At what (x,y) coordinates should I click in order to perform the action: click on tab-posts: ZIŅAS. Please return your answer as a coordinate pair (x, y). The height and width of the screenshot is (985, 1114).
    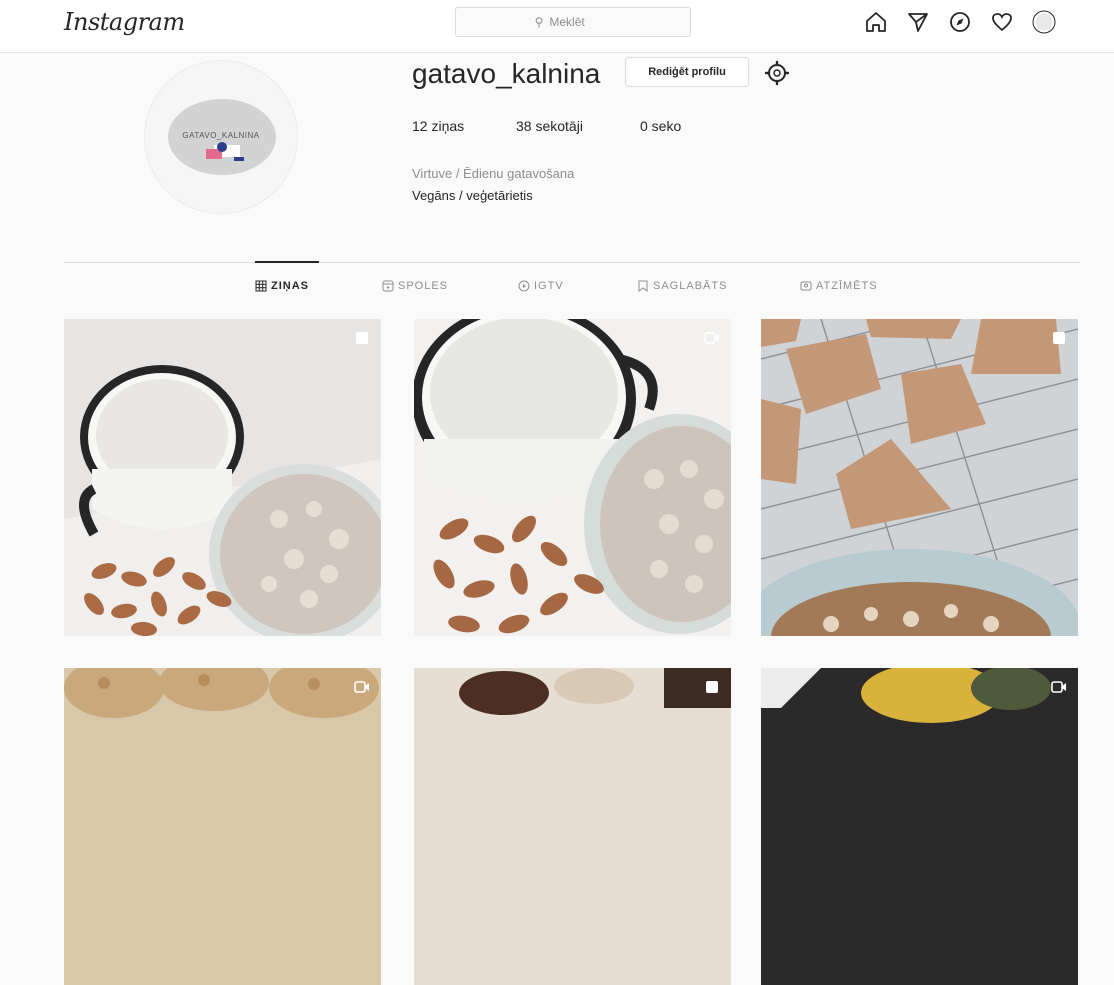
    Looking at the image, I should click on (282, 286).